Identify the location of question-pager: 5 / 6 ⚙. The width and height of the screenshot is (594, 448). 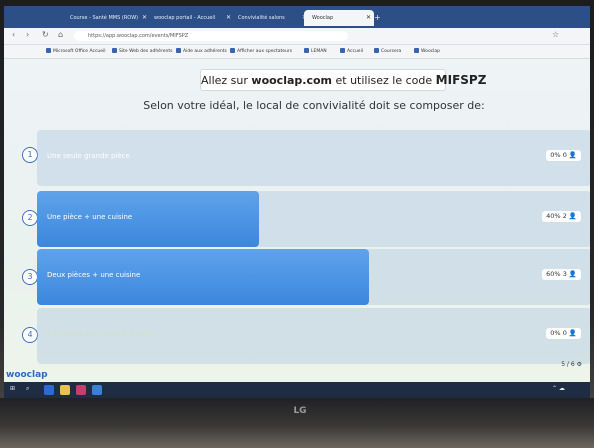
(571, 364).